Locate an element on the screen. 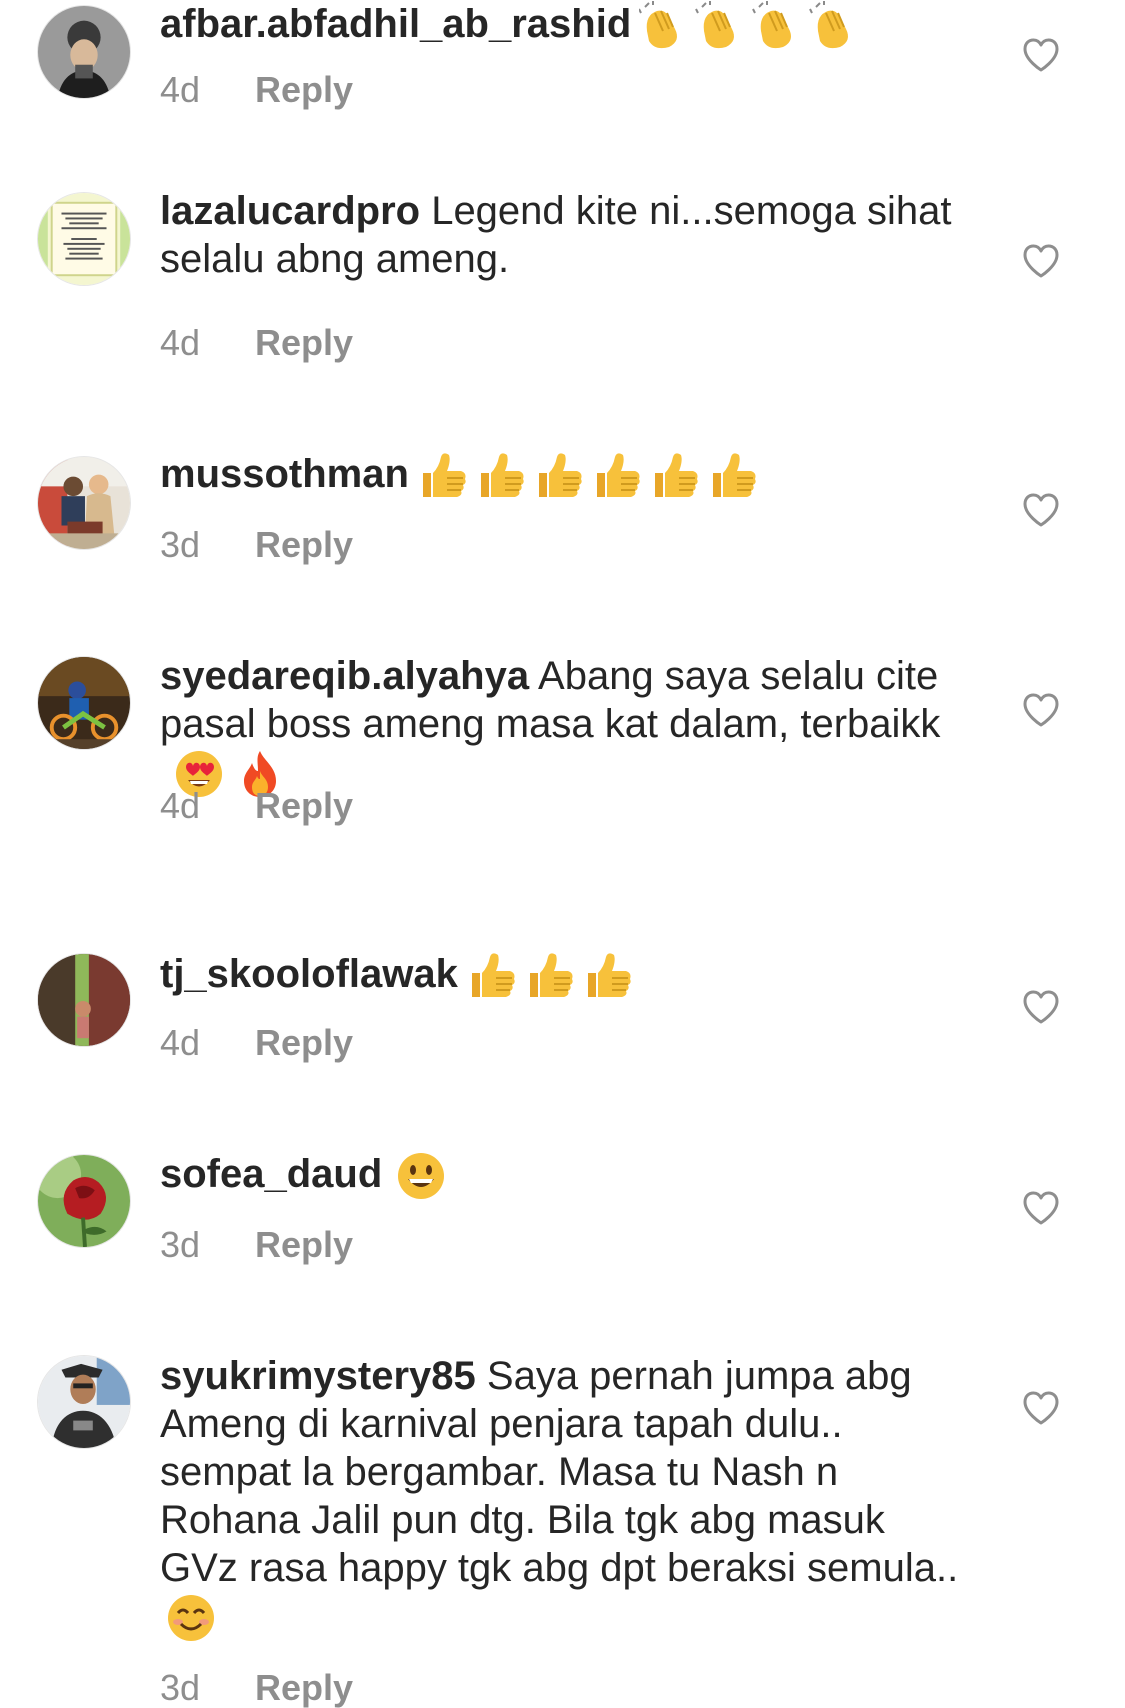  clap-emoji-icon is located at coordinates (753, 26).